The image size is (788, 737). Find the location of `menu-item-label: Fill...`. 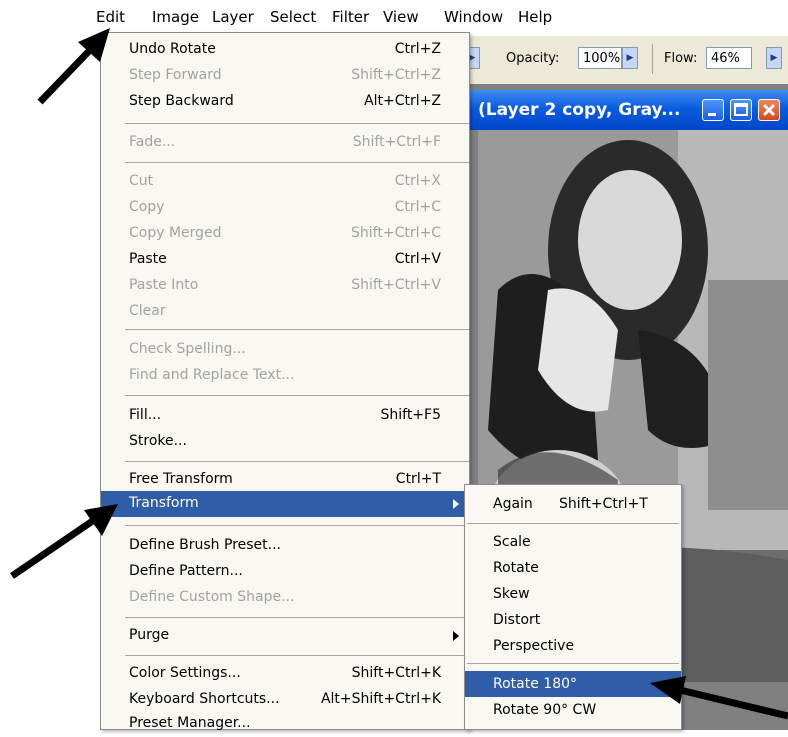

menu-item-label: Fill... is located at coordinates (145, 415).